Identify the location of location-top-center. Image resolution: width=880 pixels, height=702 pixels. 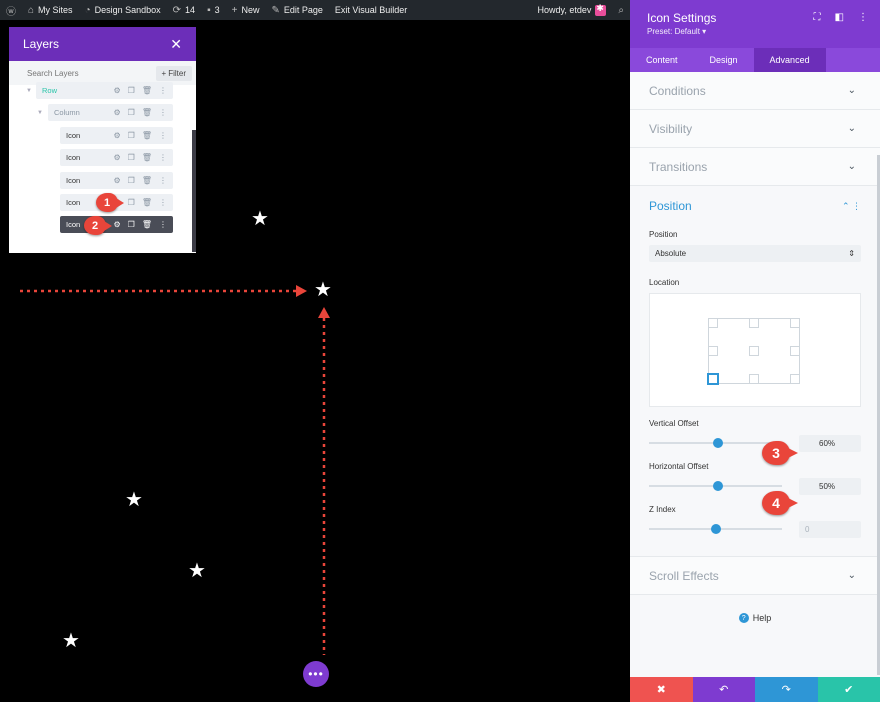
(754, 323).